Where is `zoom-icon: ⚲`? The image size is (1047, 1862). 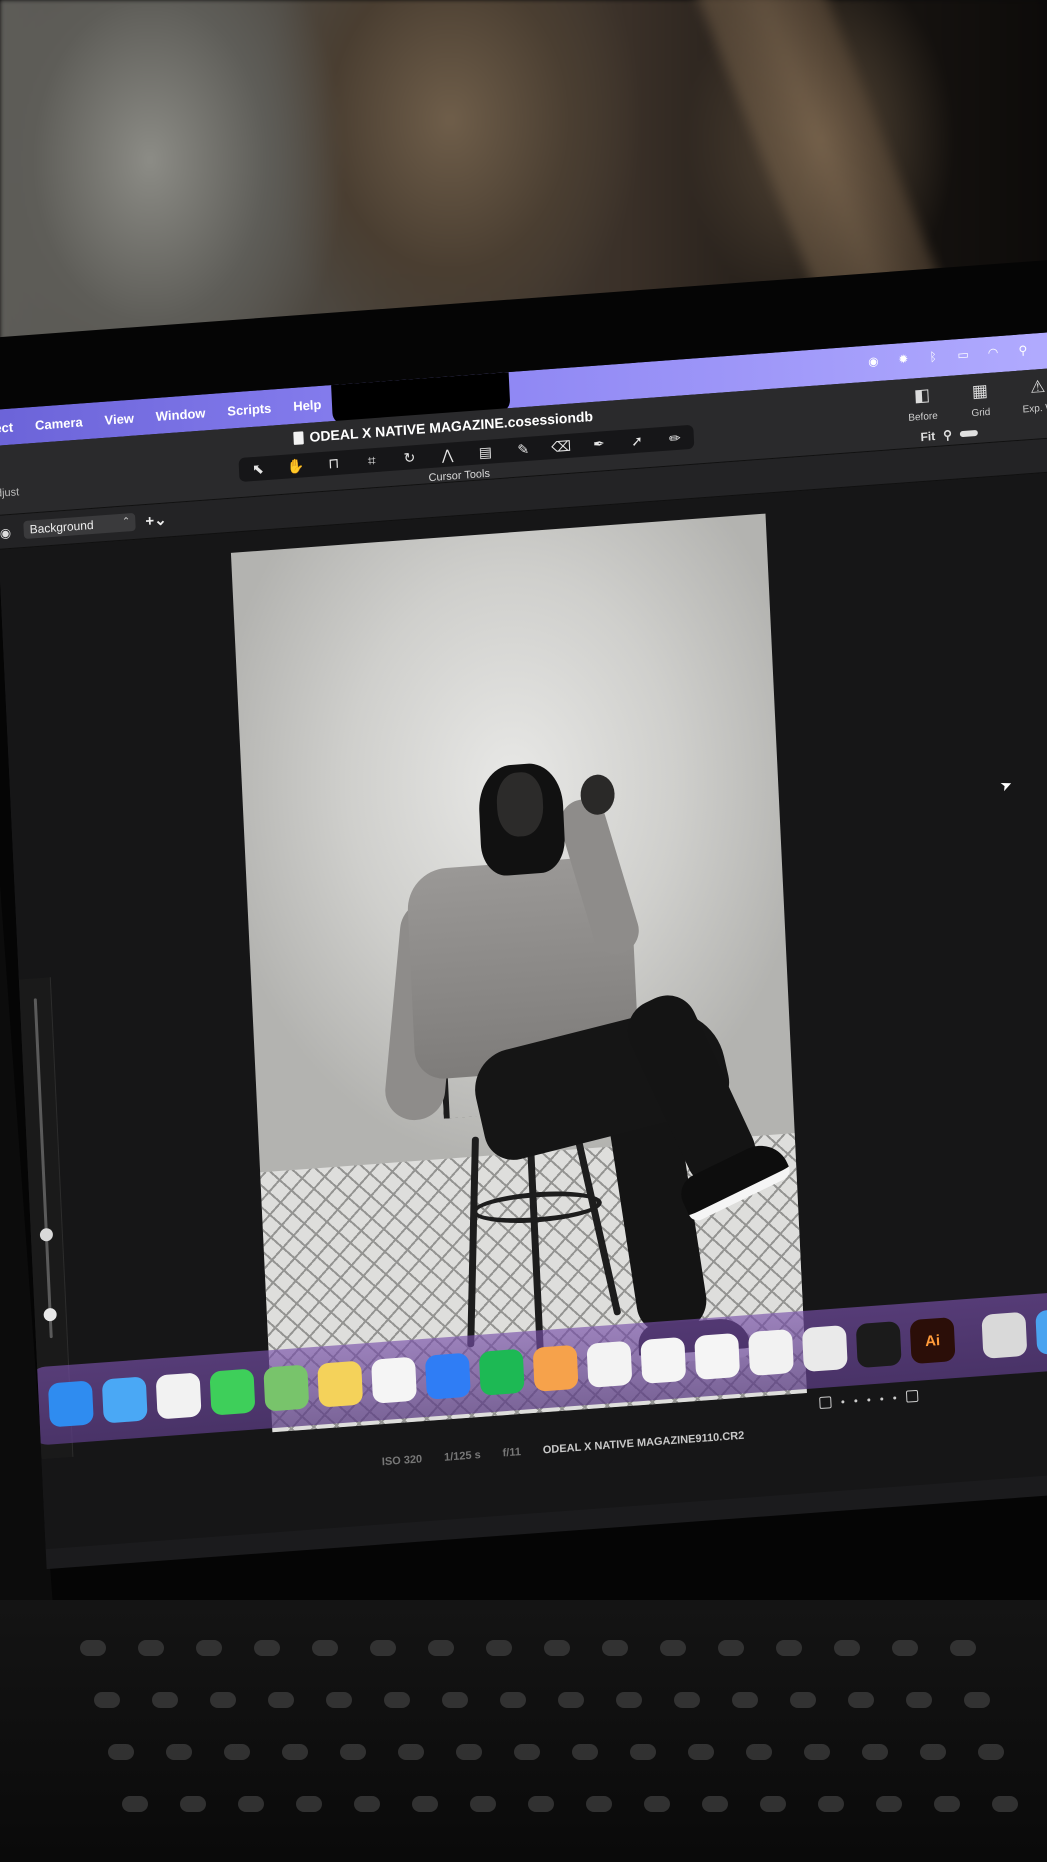 zoom-icon: ⚲ is located at coordinates (947, 435).